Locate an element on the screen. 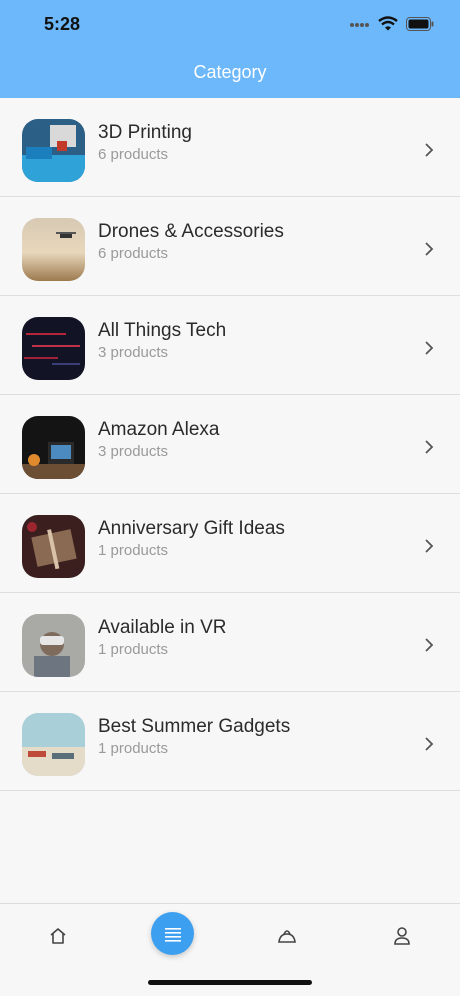  app-header: 5:28 Category is located at coordinates (230, 49).